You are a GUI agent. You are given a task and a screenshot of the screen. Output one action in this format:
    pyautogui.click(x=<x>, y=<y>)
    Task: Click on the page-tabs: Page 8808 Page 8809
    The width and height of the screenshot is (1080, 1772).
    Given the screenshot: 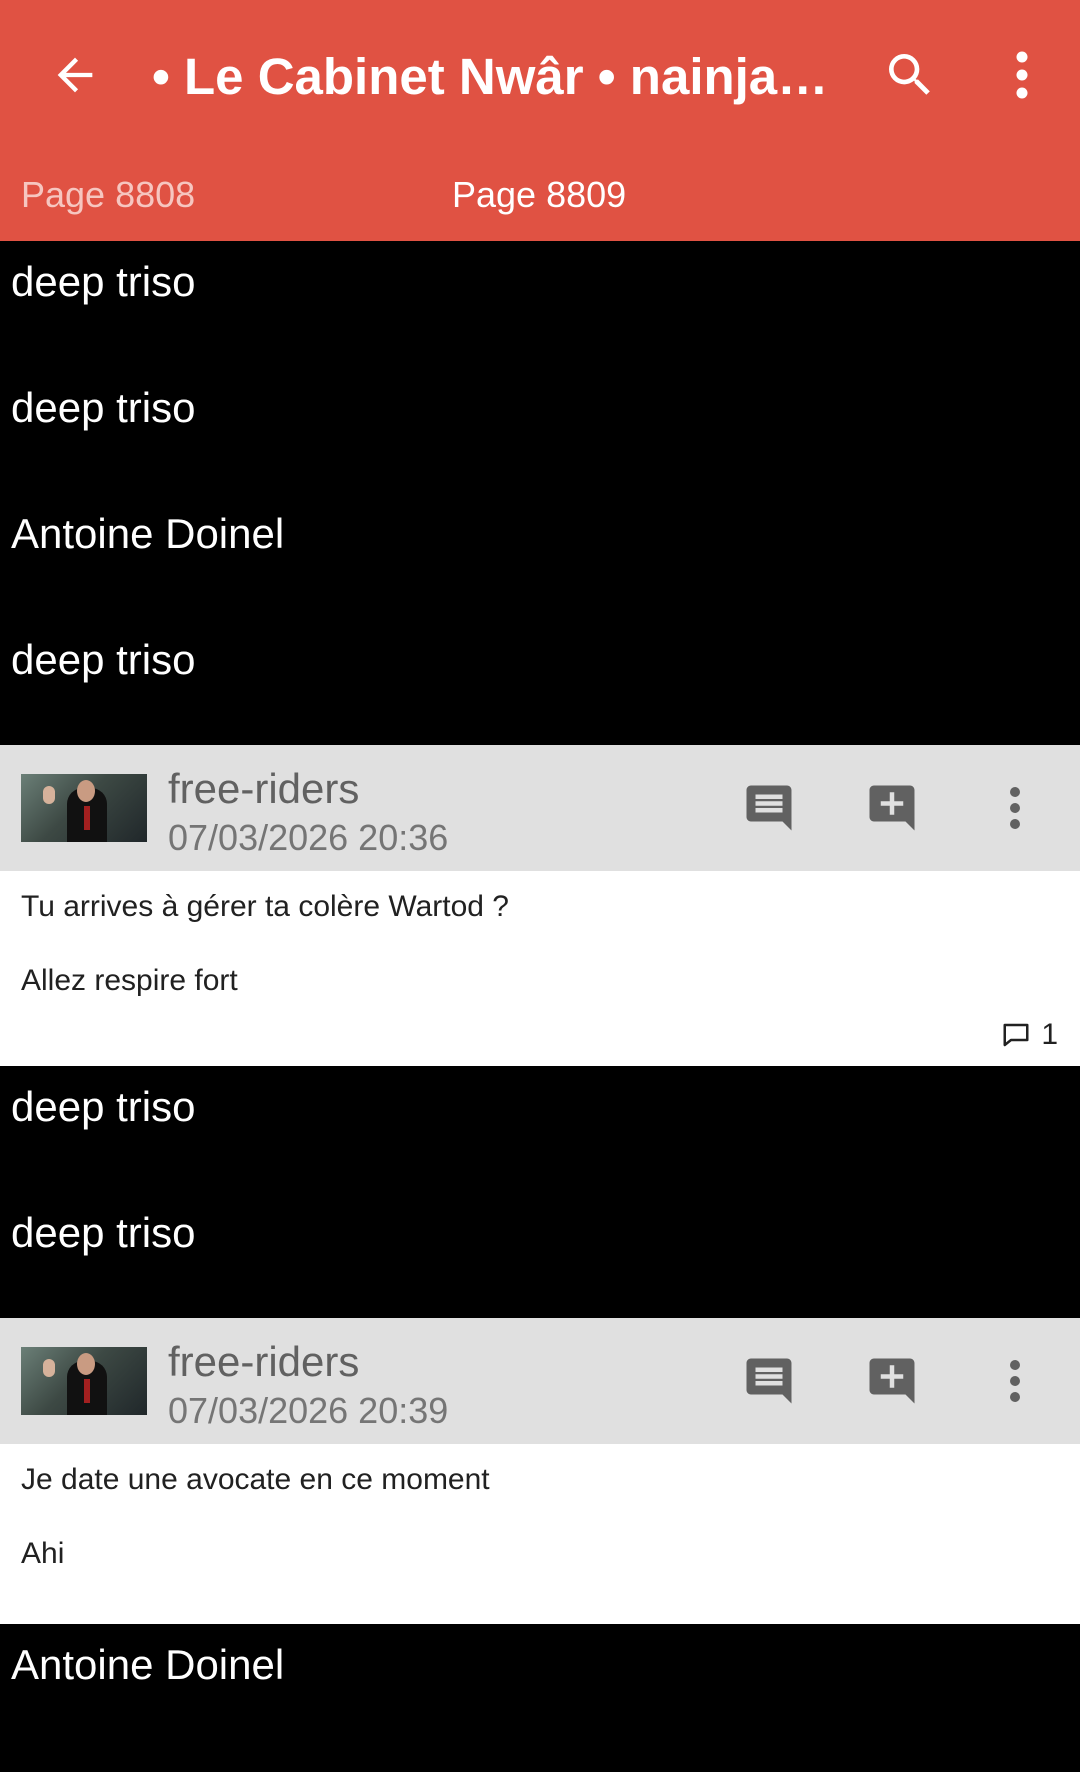 What is the action you would take?
    pyautogui.click(x=540, y=195)
    